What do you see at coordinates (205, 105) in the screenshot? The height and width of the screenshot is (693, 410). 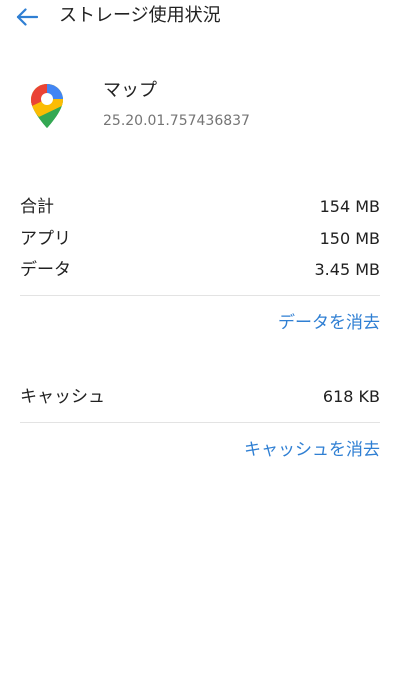 I see `app-header: マップ 25.20.01.757436837` at bounding box center [205, 105].